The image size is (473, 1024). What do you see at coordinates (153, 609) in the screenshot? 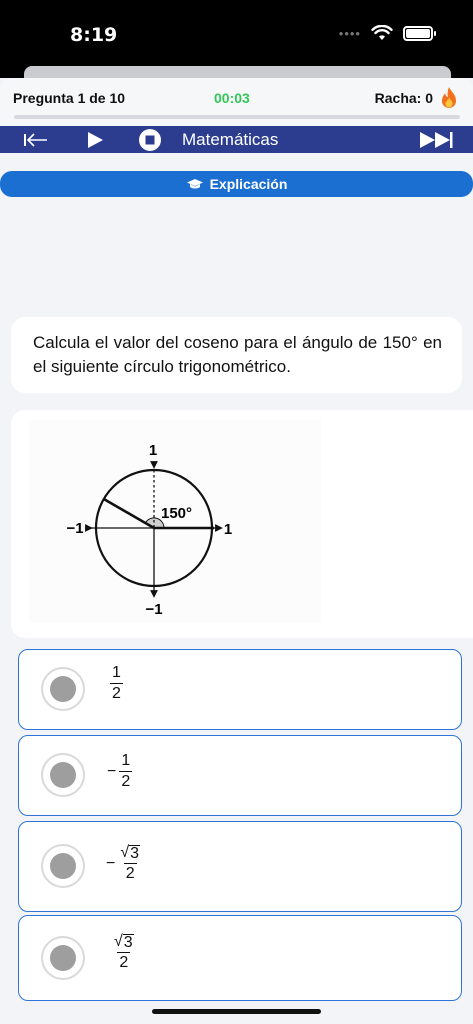
I see `axis-label-bottom: −1` at bounding box center [153, 609].